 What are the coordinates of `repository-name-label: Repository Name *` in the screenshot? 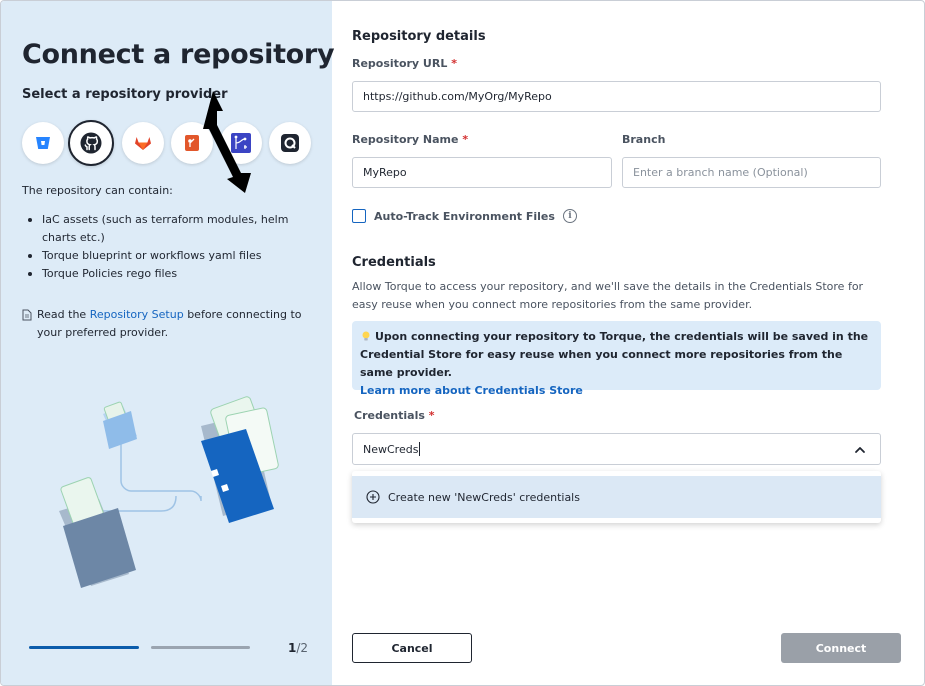 It's located at (410, 139).